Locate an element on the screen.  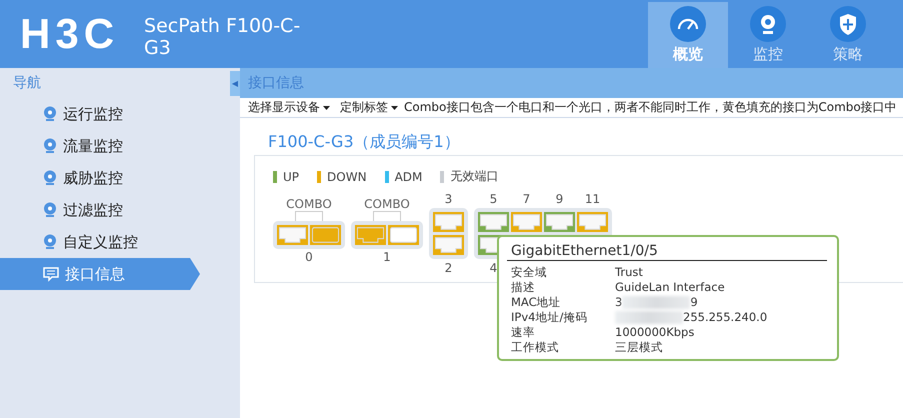
legend-label: UP is located at coordinates (291, 177).